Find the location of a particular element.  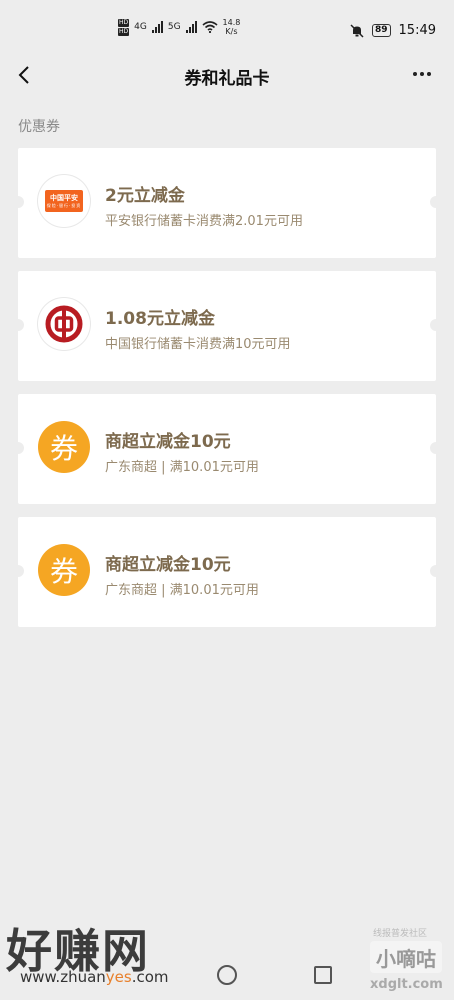

home-button is located at coordinates (227, 975).